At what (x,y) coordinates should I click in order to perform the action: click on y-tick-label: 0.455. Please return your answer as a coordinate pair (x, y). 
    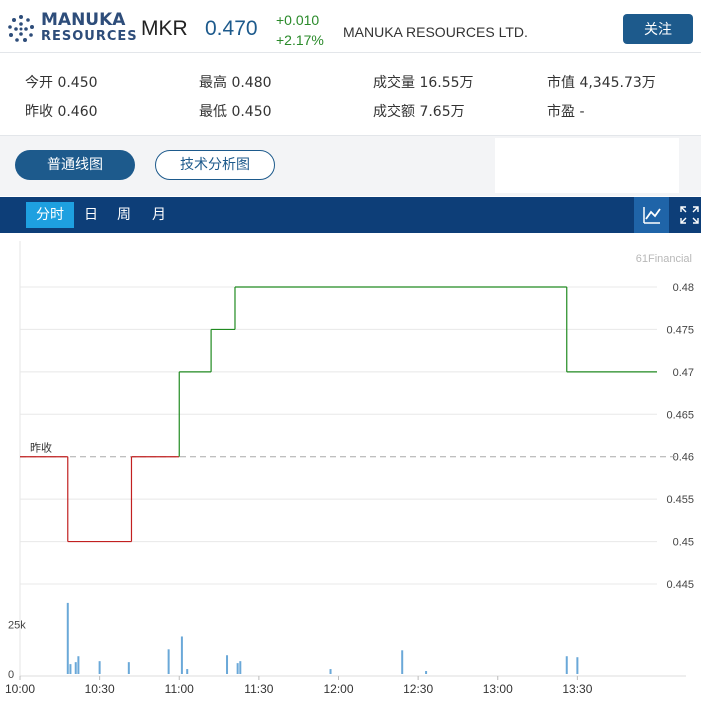
    Looking at the image, I should click on (680, 500).